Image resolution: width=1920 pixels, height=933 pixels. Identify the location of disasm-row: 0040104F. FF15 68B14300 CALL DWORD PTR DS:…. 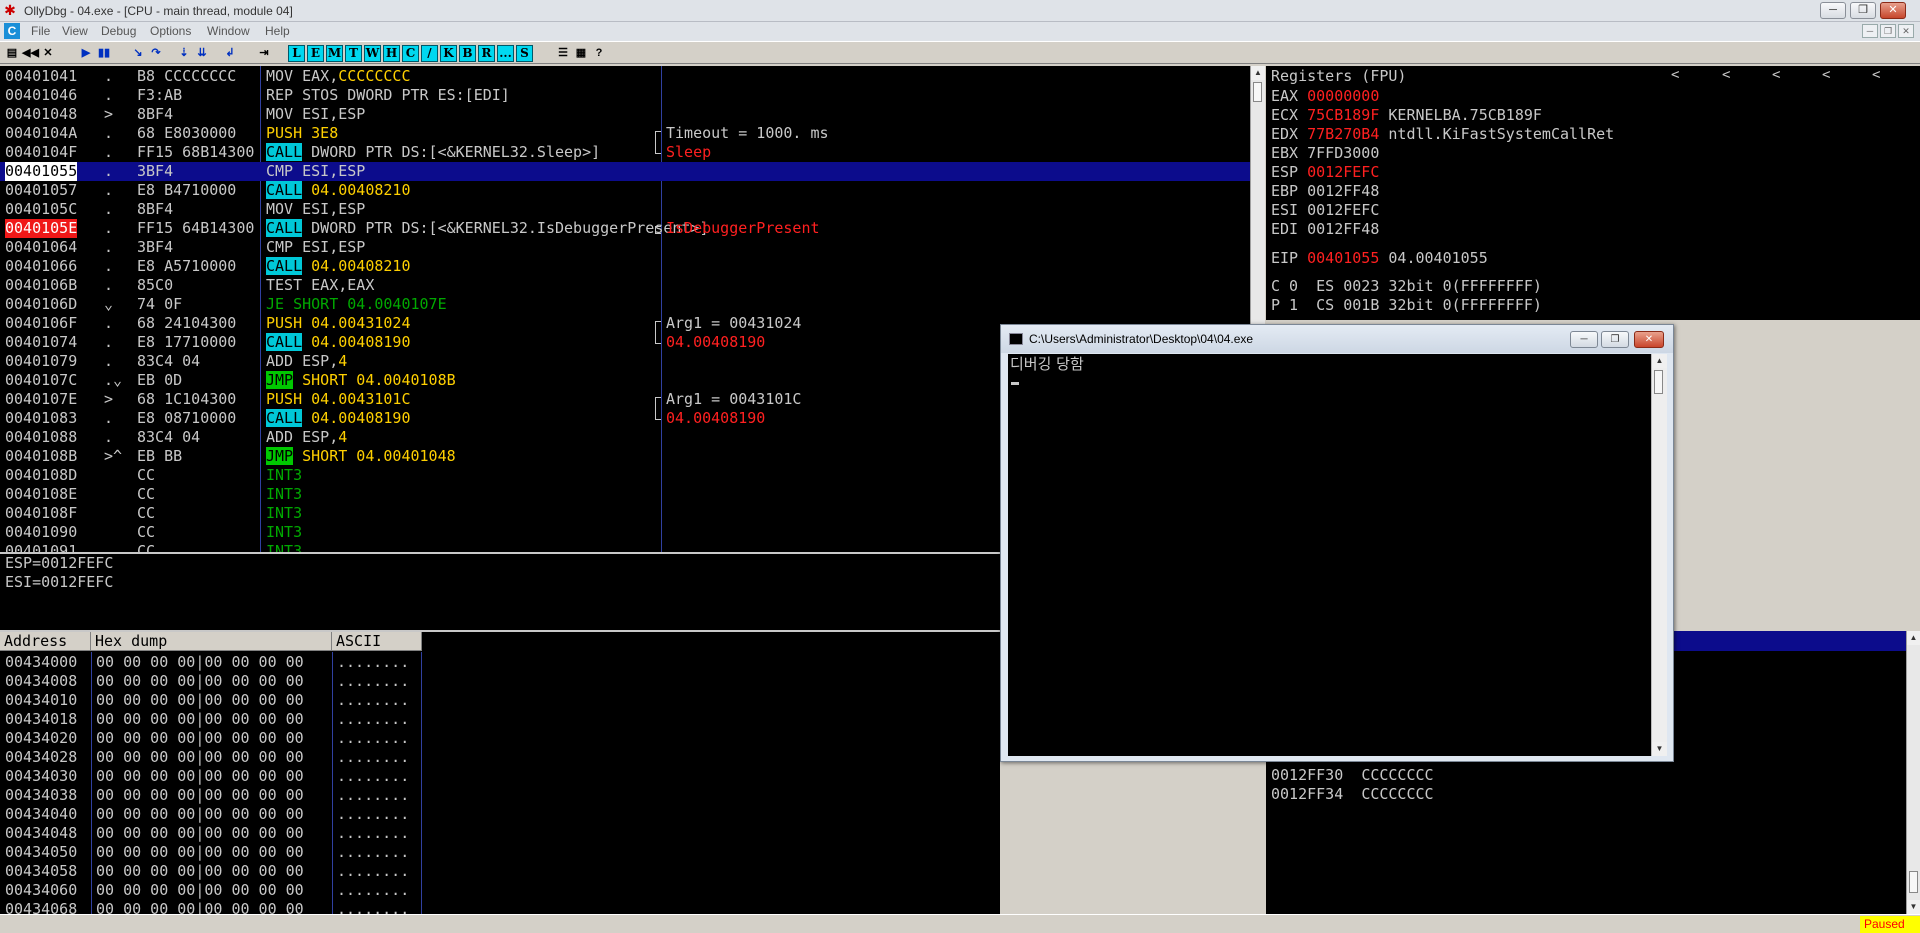
(625, 152).